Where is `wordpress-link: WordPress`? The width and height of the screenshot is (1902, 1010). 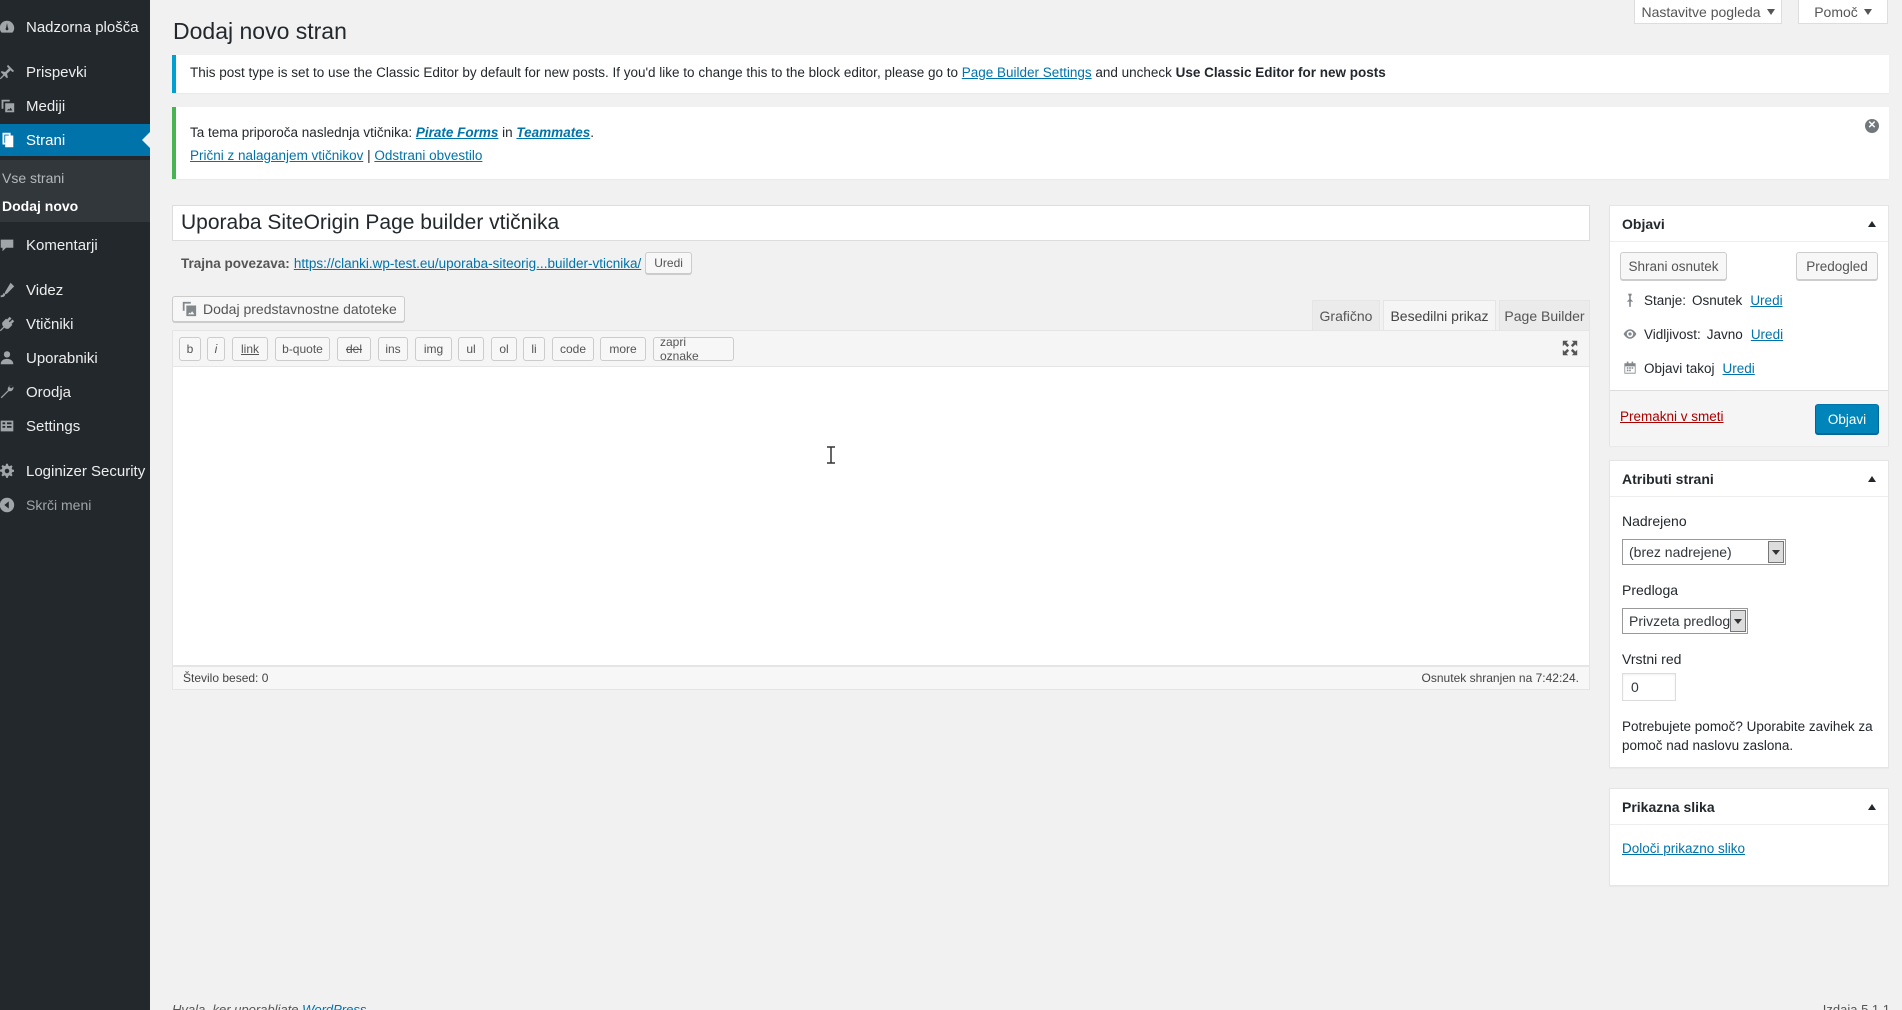
wordpress-link: WordPress is located at coordinates (334, 1006).